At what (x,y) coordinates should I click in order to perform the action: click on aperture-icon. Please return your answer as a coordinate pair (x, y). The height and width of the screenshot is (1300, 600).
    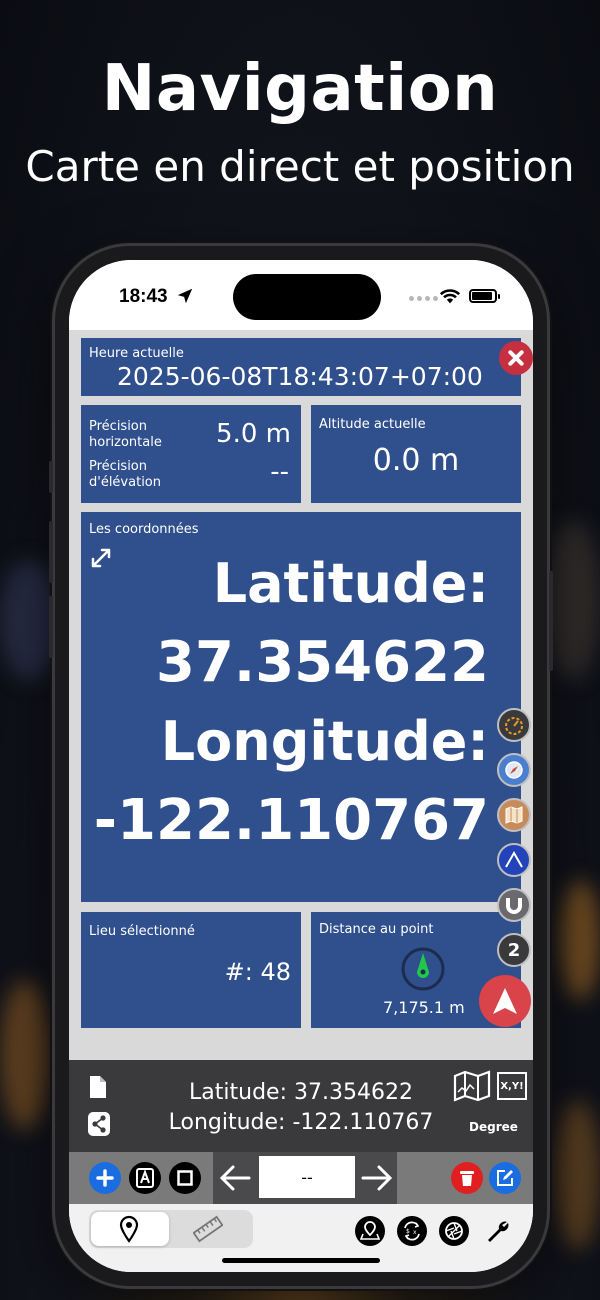
    Looking at the image, I should click on (454, 1231).